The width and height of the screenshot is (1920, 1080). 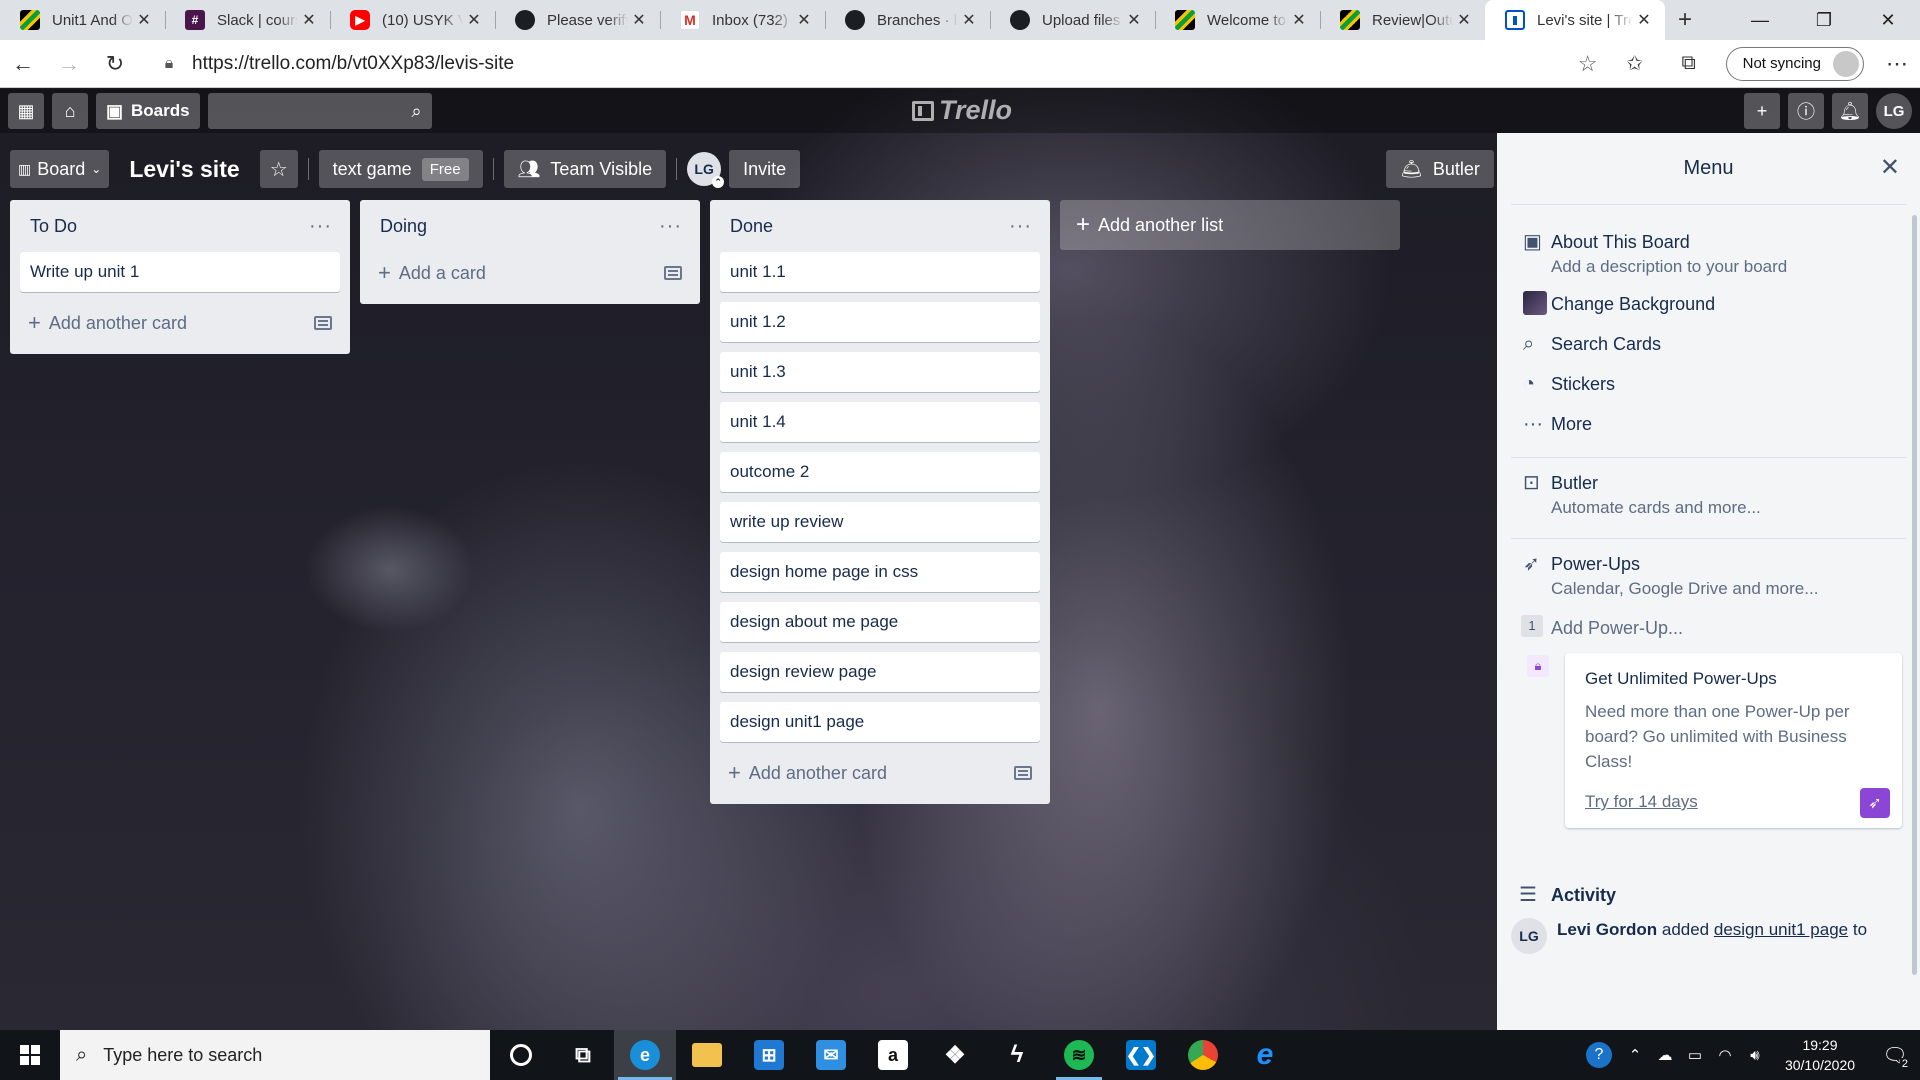 I want to click on chevron-up-icon: ⌃, so click(x=1635, y=1055).